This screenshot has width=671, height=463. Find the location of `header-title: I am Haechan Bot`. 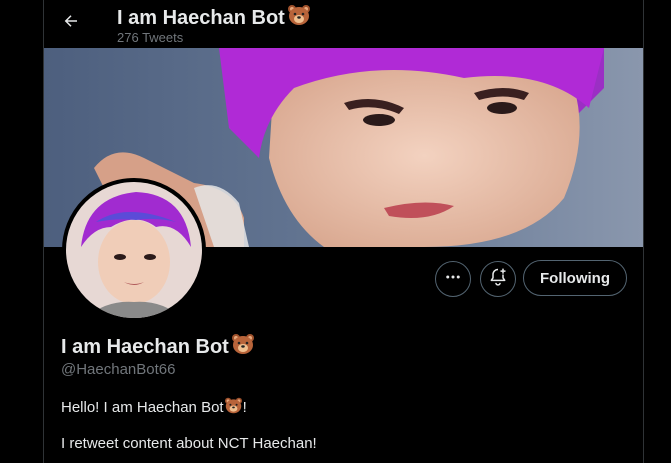

header-title: I am Haechan Bot is located at coordinates (214, 18).